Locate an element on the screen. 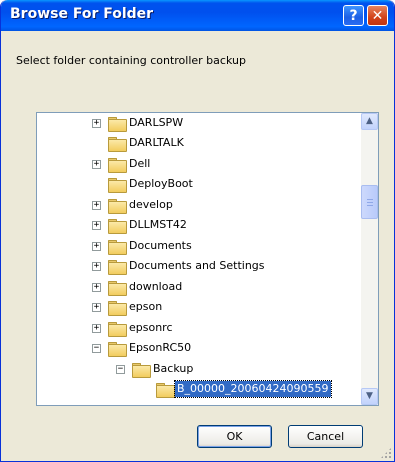 The height and width of the screenshot is (462, 395). tree-item-dllmst42: + DLLMST42 is located at coordinates (199, 225).